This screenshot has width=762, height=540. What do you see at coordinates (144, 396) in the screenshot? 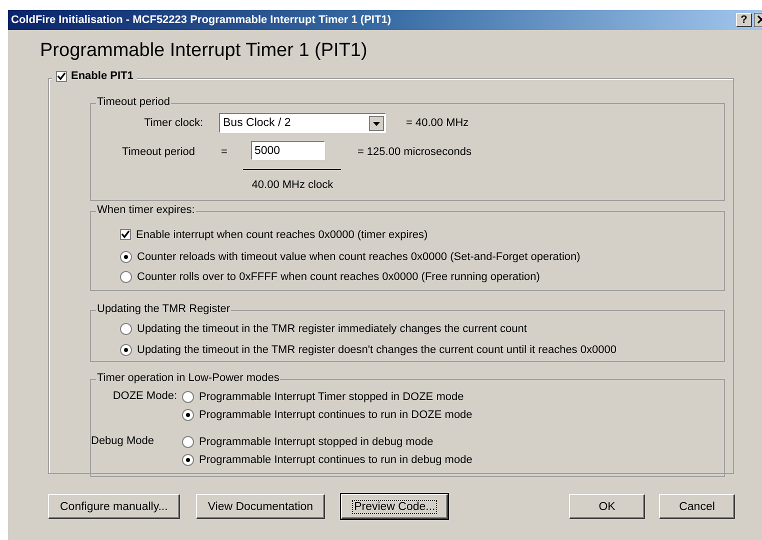
I see `mode-label: DOZE Mode:` at bounding box center [144, 396].